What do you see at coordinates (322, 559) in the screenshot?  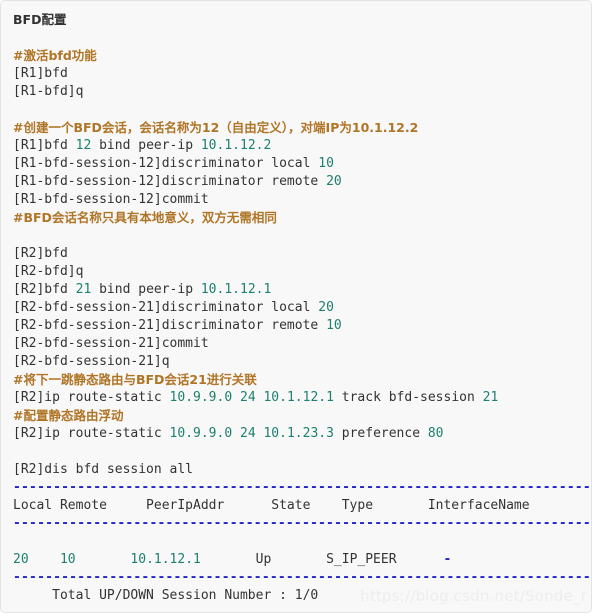 I see `code-text: Up S_IP_PEER` at bounding box center [322, 559].